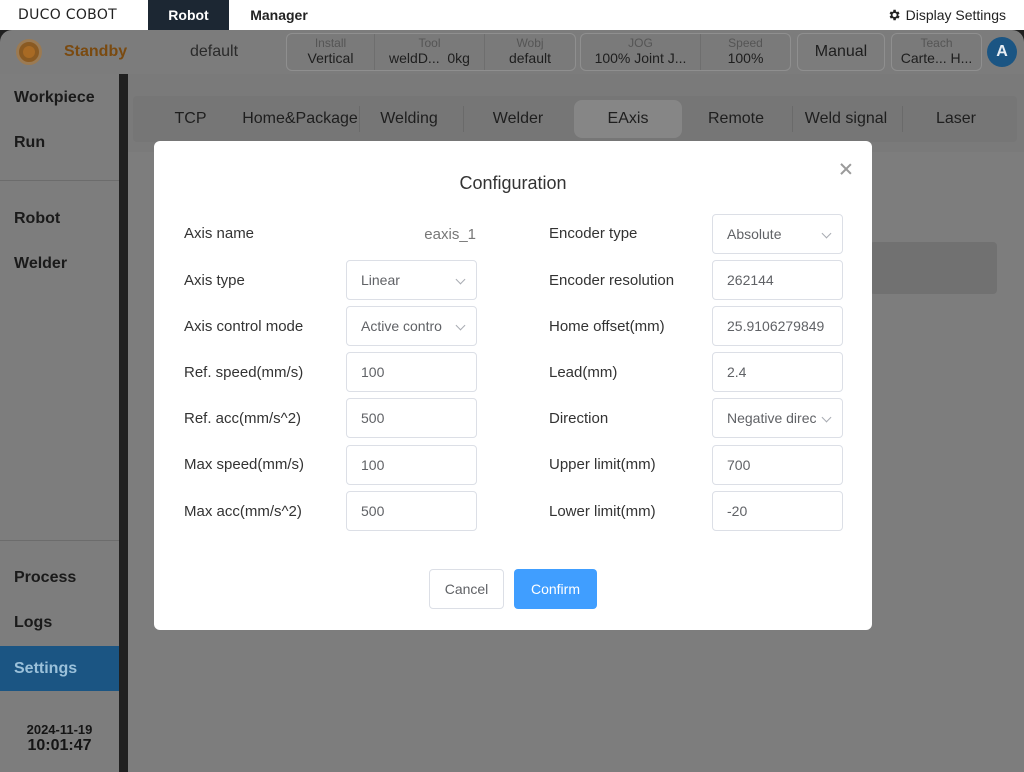  I want to click on speed-cell: Speed 100%, so click(745, 52).